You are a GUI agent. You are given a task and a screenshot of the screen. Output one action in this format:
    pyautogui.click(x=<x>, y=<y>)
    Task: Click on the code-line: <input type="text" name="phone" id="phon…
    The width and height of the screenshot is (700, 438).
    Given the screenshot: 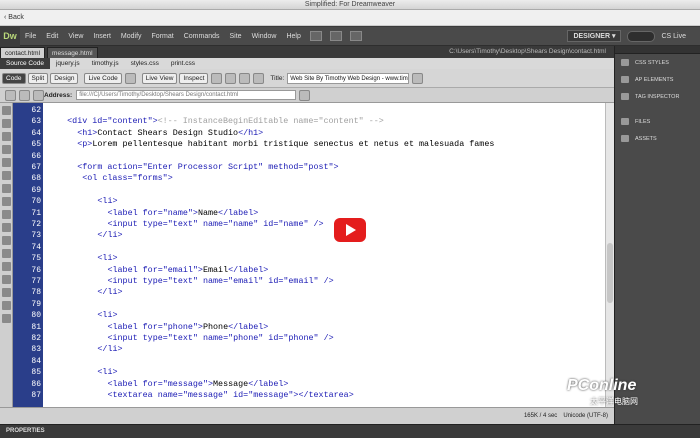 What is the action you would take?
    pyautogui.click(x=220, y=338)
    